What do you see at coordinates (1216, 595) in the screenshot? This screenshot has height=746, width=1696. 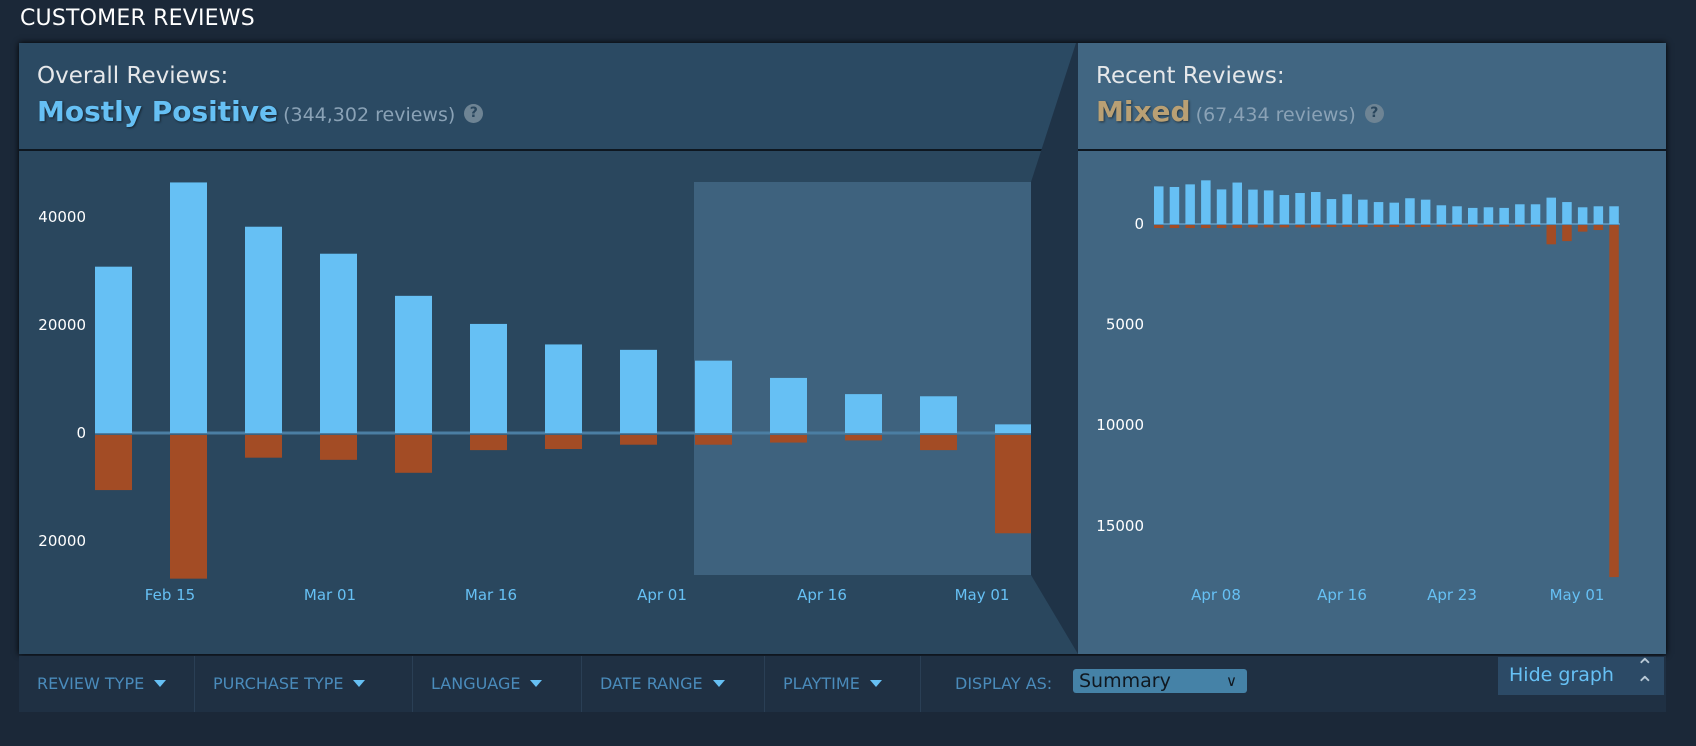 I see `x-tick-label: Apr 08` at bounding box center [1216, 595].